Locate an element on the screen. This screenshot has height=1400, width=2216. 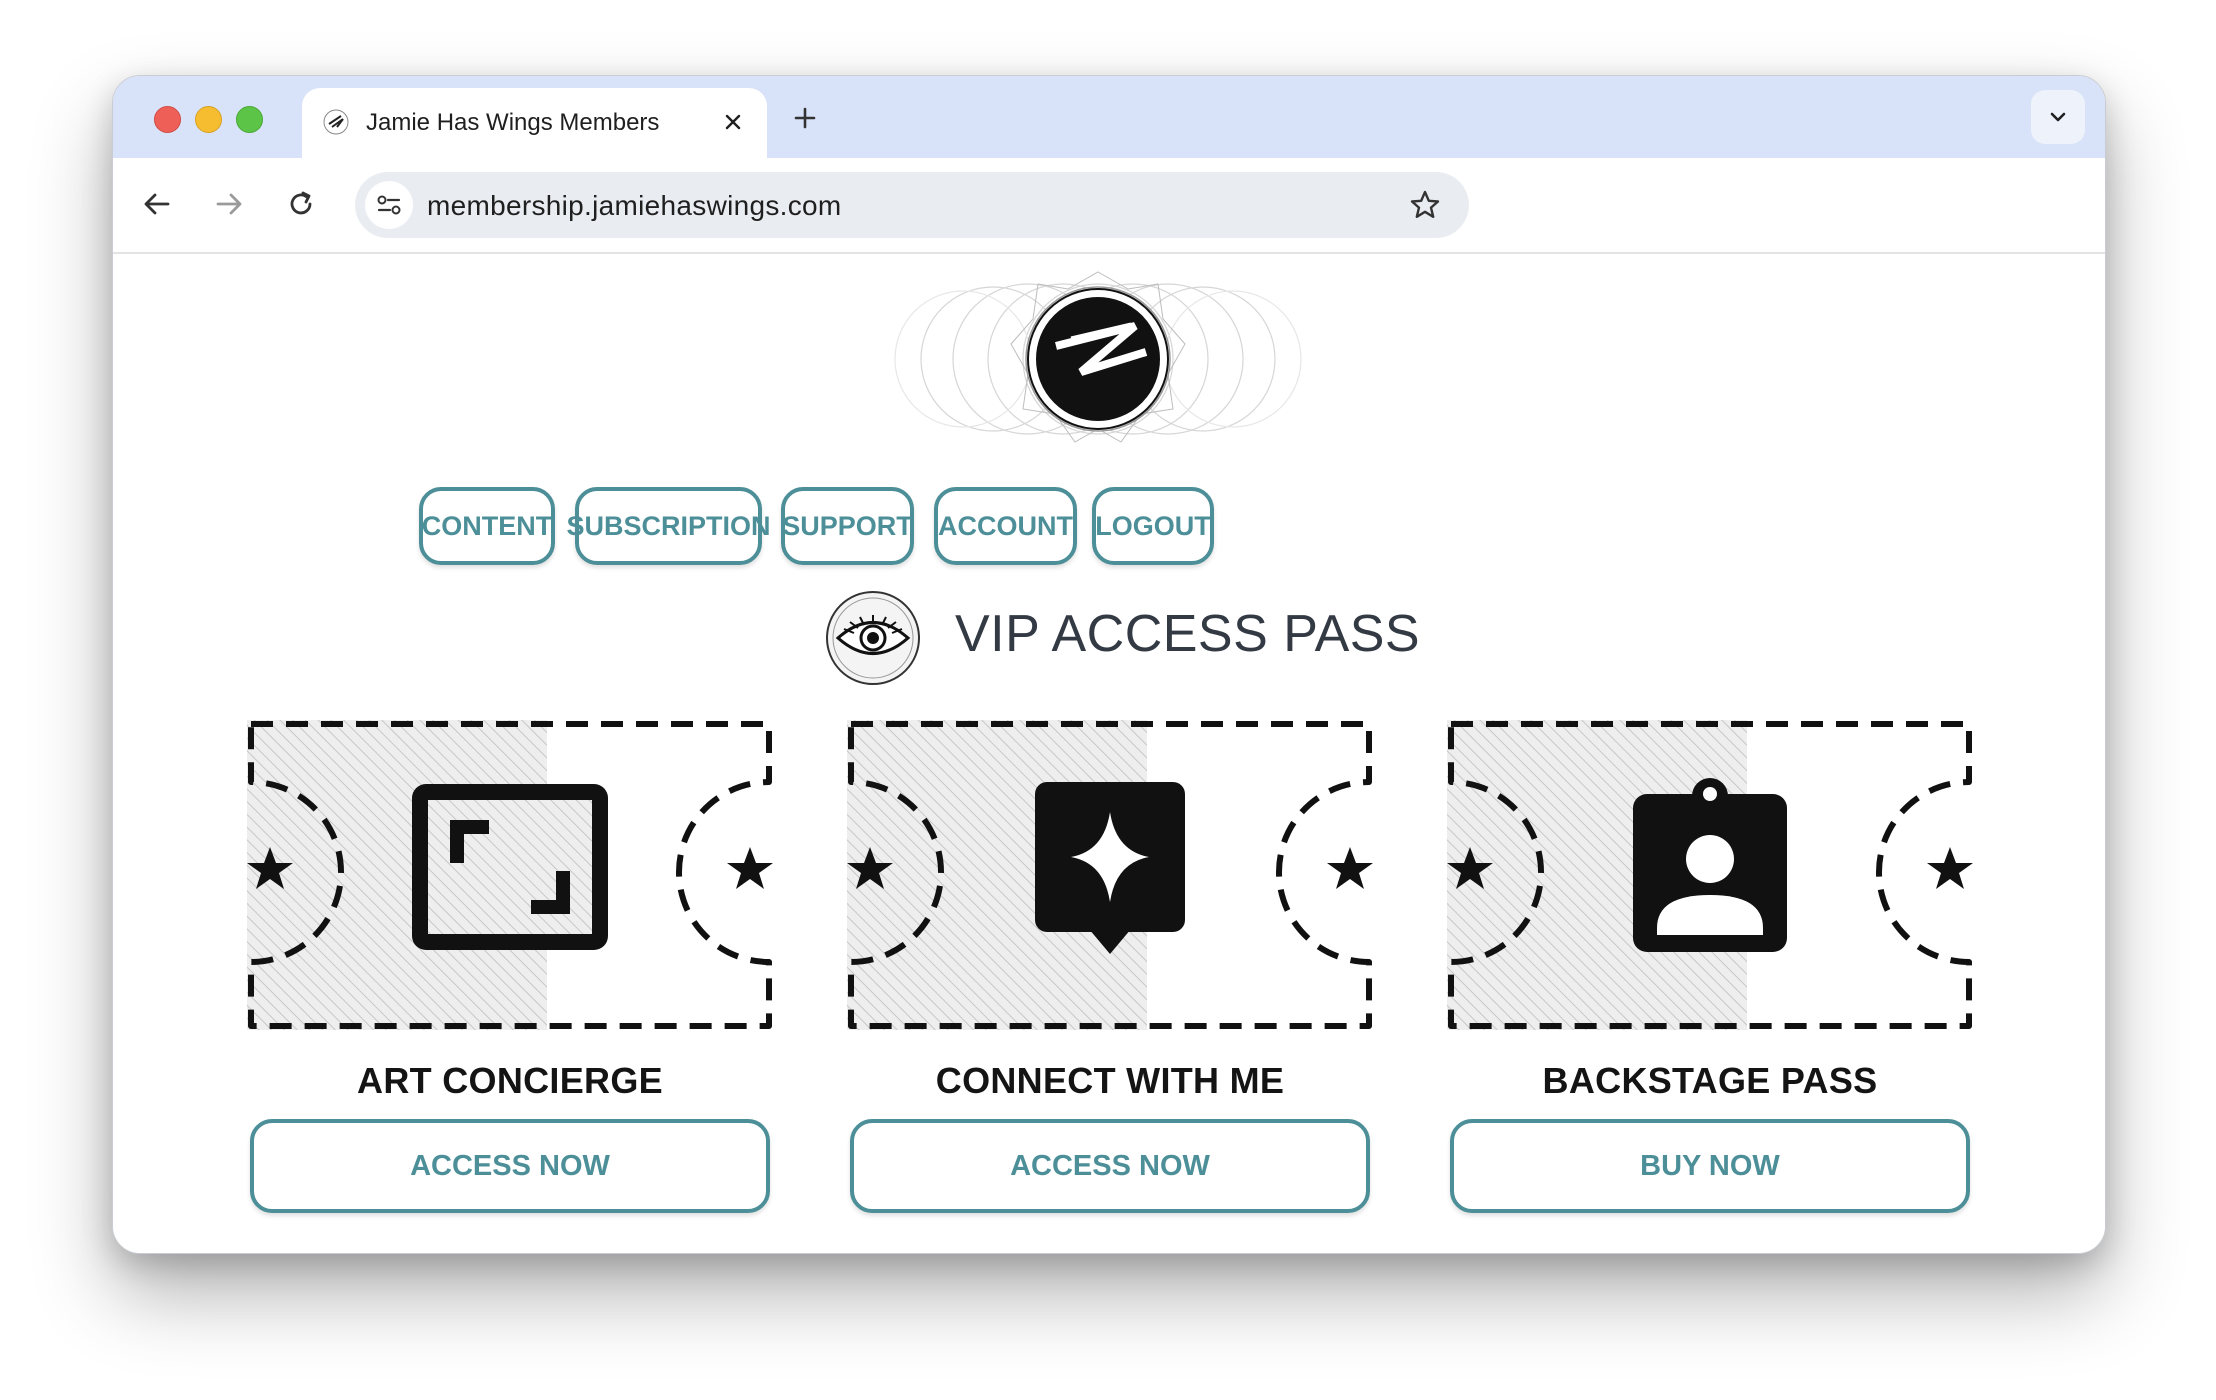
art-concierge-ticket is located at coordinates (510, 875).